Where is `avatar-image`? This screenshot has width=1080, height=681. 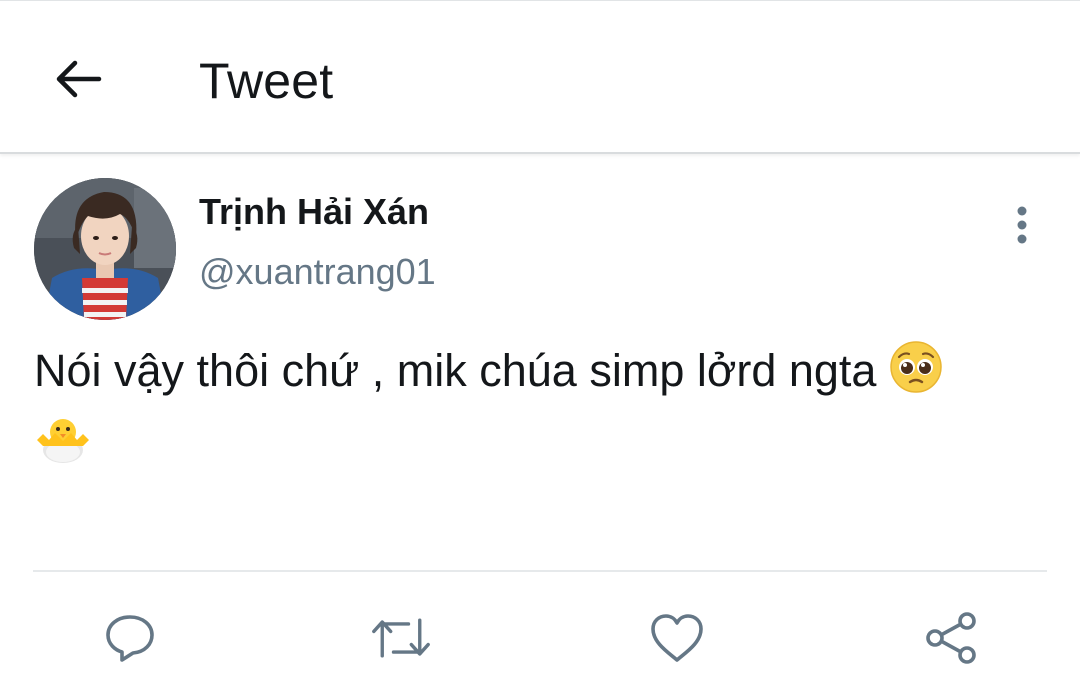 avatar-image is located at coordinates (105, 249).